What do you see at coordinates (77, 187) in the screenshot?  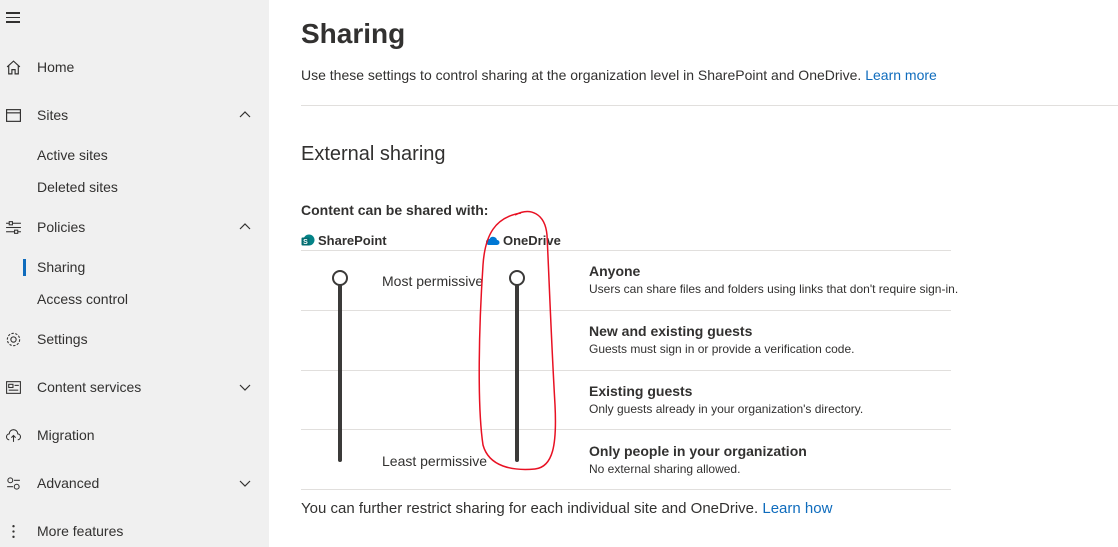 I see `nav-label: Deleted sites` at bounding box center [77, 187].